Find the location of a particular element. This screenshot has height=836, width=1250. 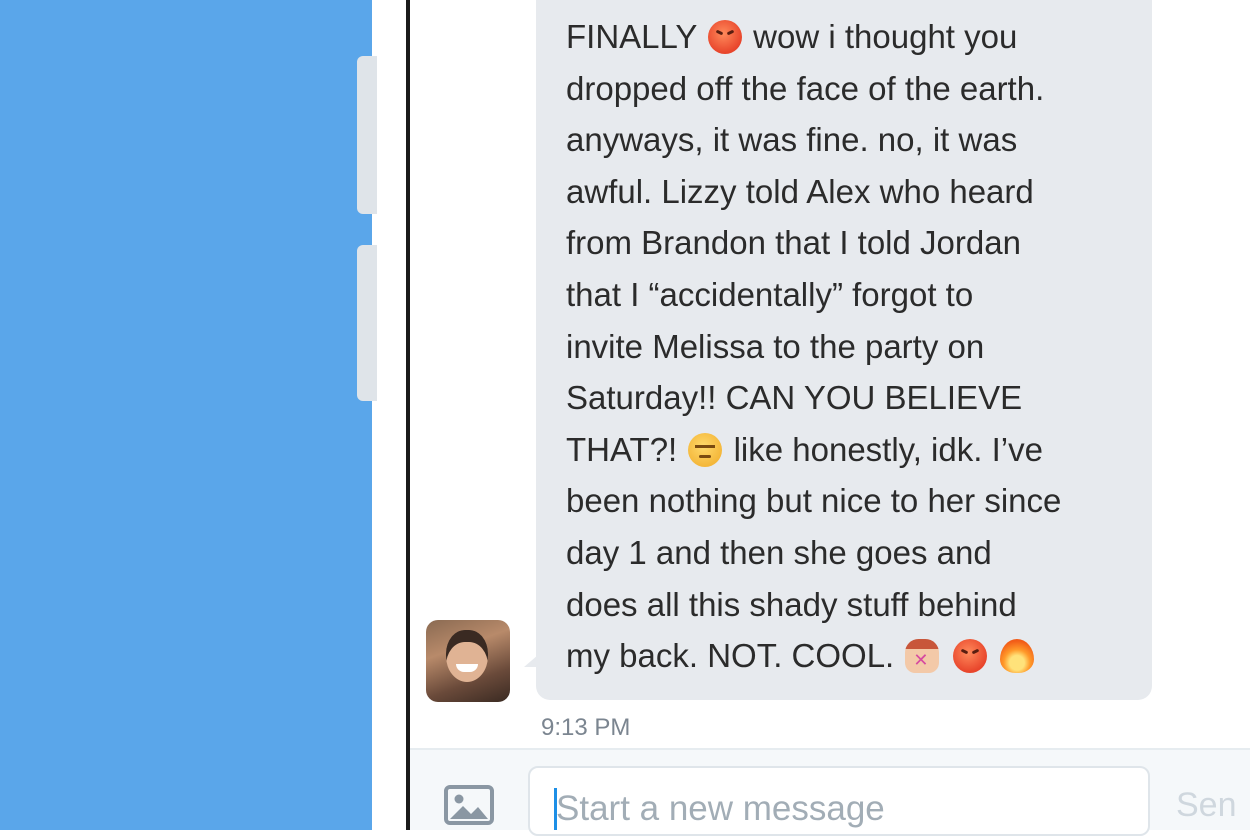

message-text-segment: from Brandon that I told Jordan is located at coordinates (793, 243).